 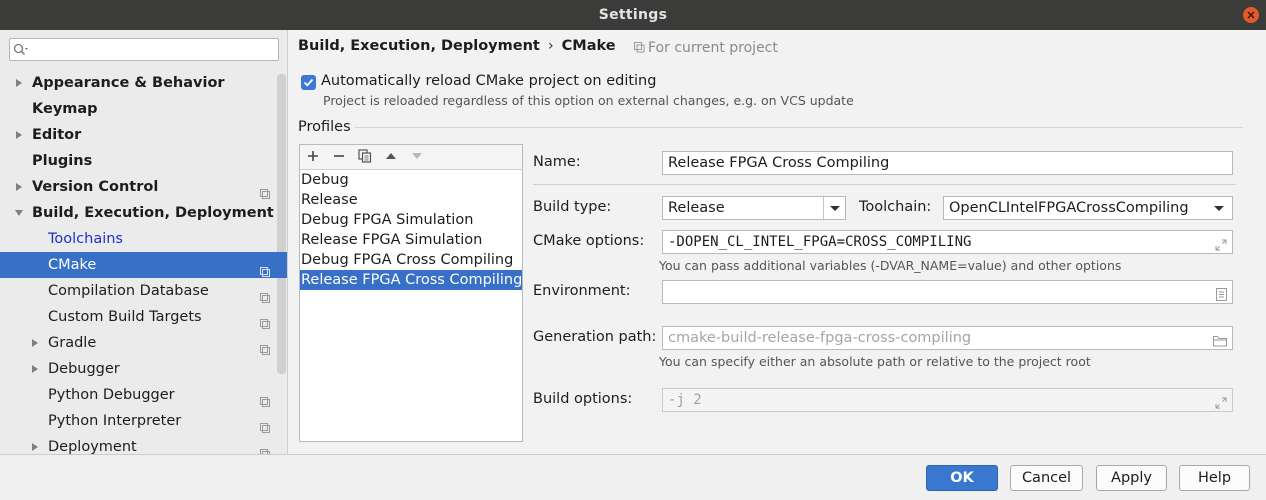 I want to click on arrow-down-icon, so click(x=417, y=156).